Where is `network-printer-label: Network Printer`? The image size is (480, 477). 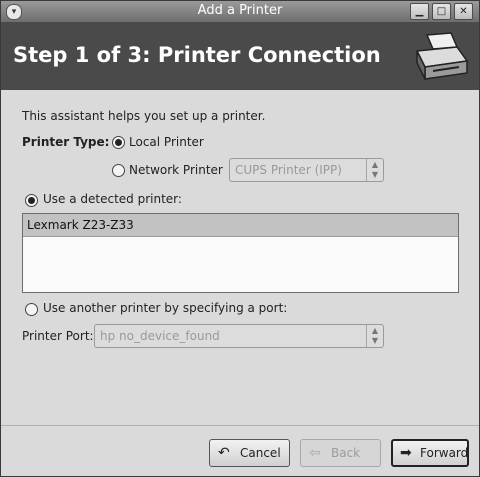 network-printer-label: Network Printer is located at coordinates (176, 170).